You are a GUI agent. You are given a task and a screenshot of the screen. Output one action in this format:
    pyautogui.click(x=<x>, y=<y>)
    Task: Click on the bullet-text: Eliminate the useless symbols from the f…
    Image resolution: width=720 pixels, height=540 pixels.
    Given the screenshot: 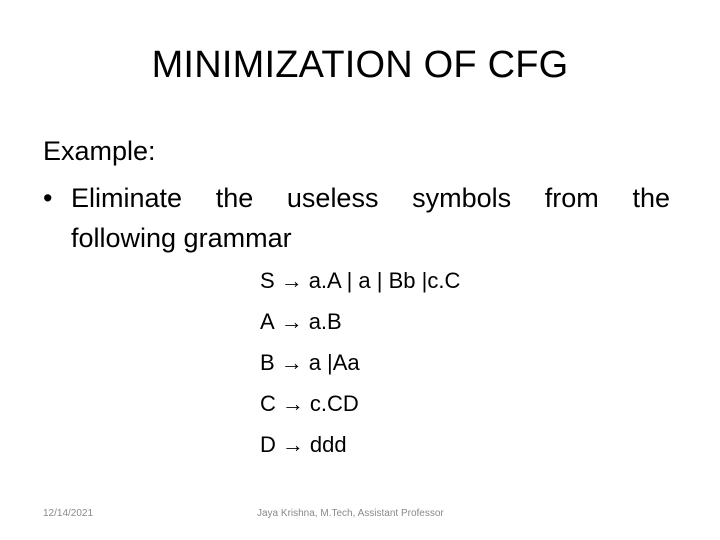 What is the action you would take?
    pyautogui.click(x=370, y=218)
    